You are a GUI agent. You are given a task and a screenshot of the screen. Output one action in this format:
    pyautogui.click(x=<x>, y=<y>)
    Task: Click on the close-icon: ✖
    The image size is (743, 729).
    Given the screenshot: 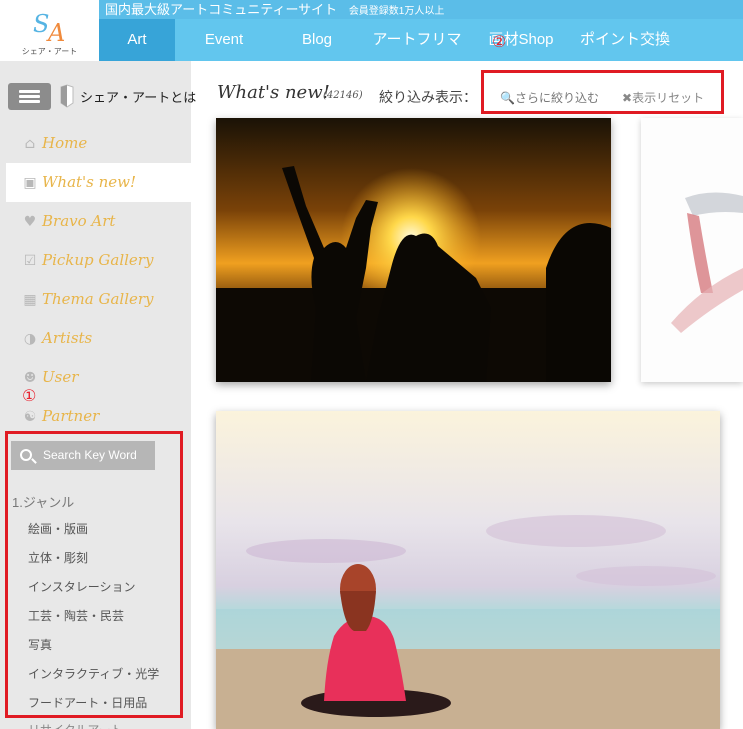 What is the action you would take?
    pyautogui.click(x=627, y=98)
    